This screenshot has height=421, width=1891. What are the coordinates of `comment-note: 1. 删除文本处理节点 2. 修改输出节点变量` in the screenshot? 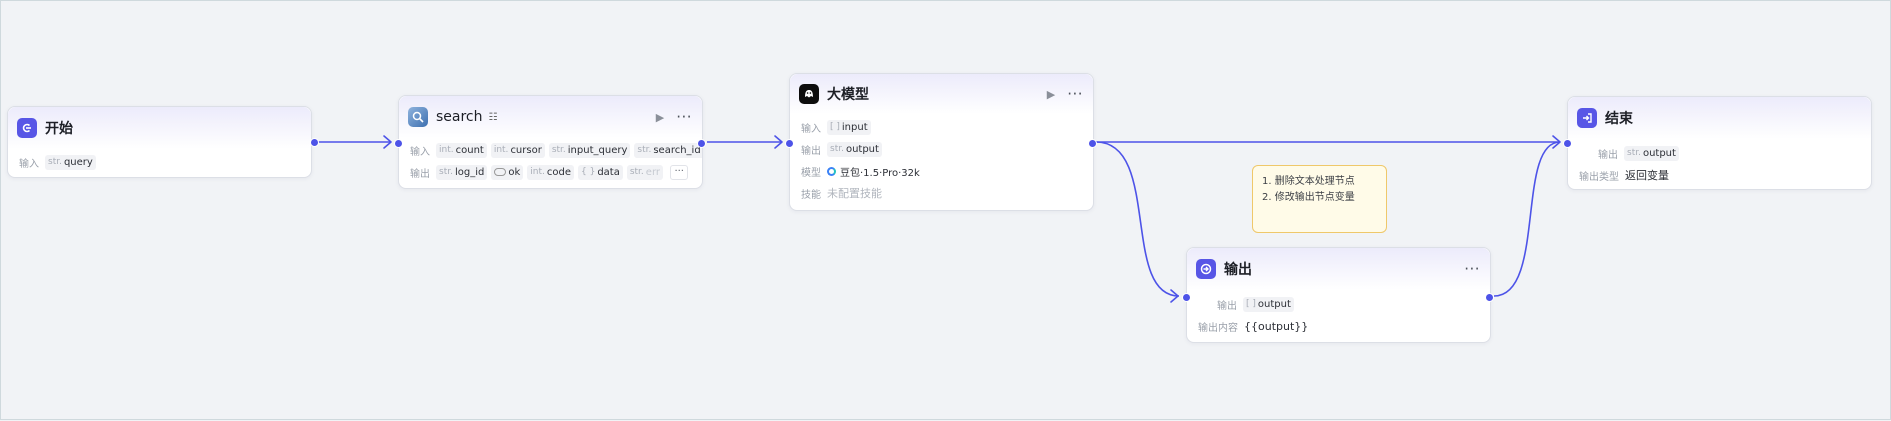 It's located at (1319, 199).